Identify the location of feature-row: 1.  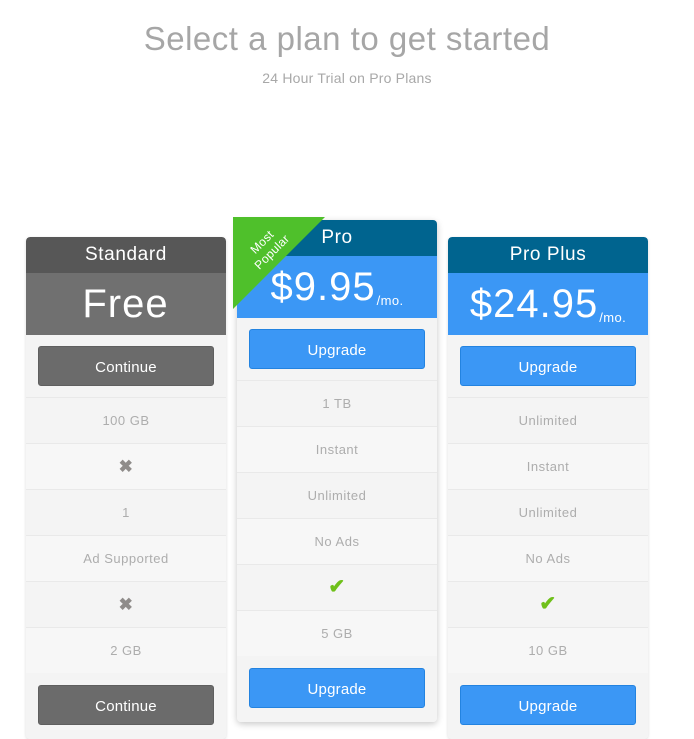
(126, 512).